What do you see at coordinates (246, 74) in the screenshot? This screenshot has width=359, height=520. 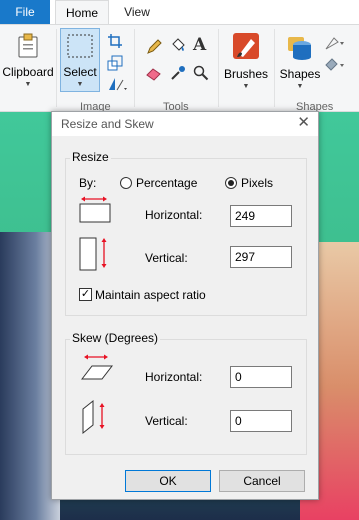 I see `brushes-label: Brushes` at bounding box center [246, 74].